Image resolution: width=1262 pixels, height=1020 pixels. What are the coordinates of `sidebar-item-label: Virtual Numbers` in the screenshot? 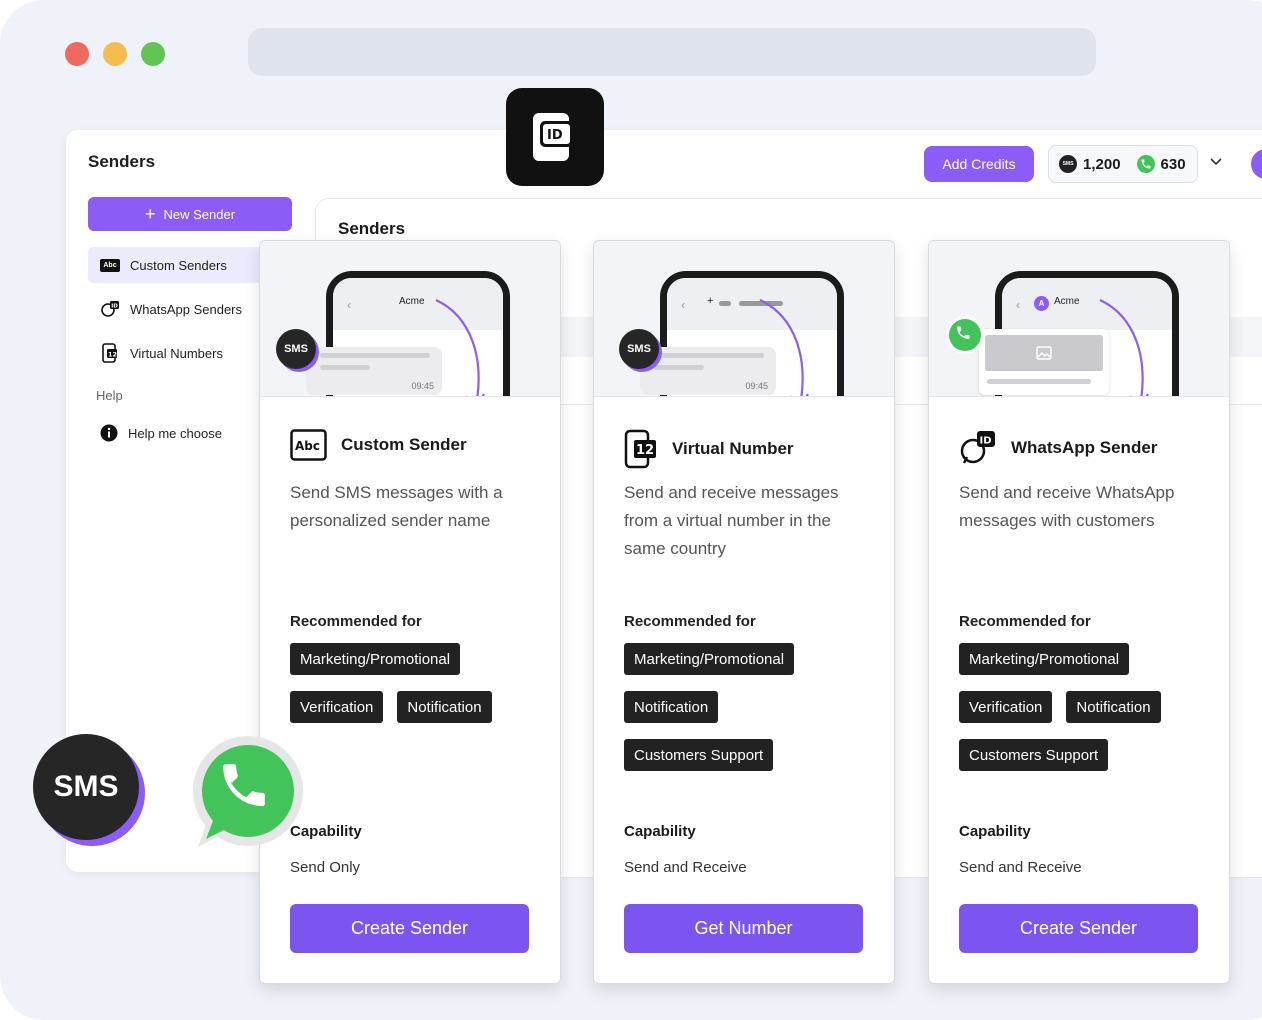 It's located at (176, 353).